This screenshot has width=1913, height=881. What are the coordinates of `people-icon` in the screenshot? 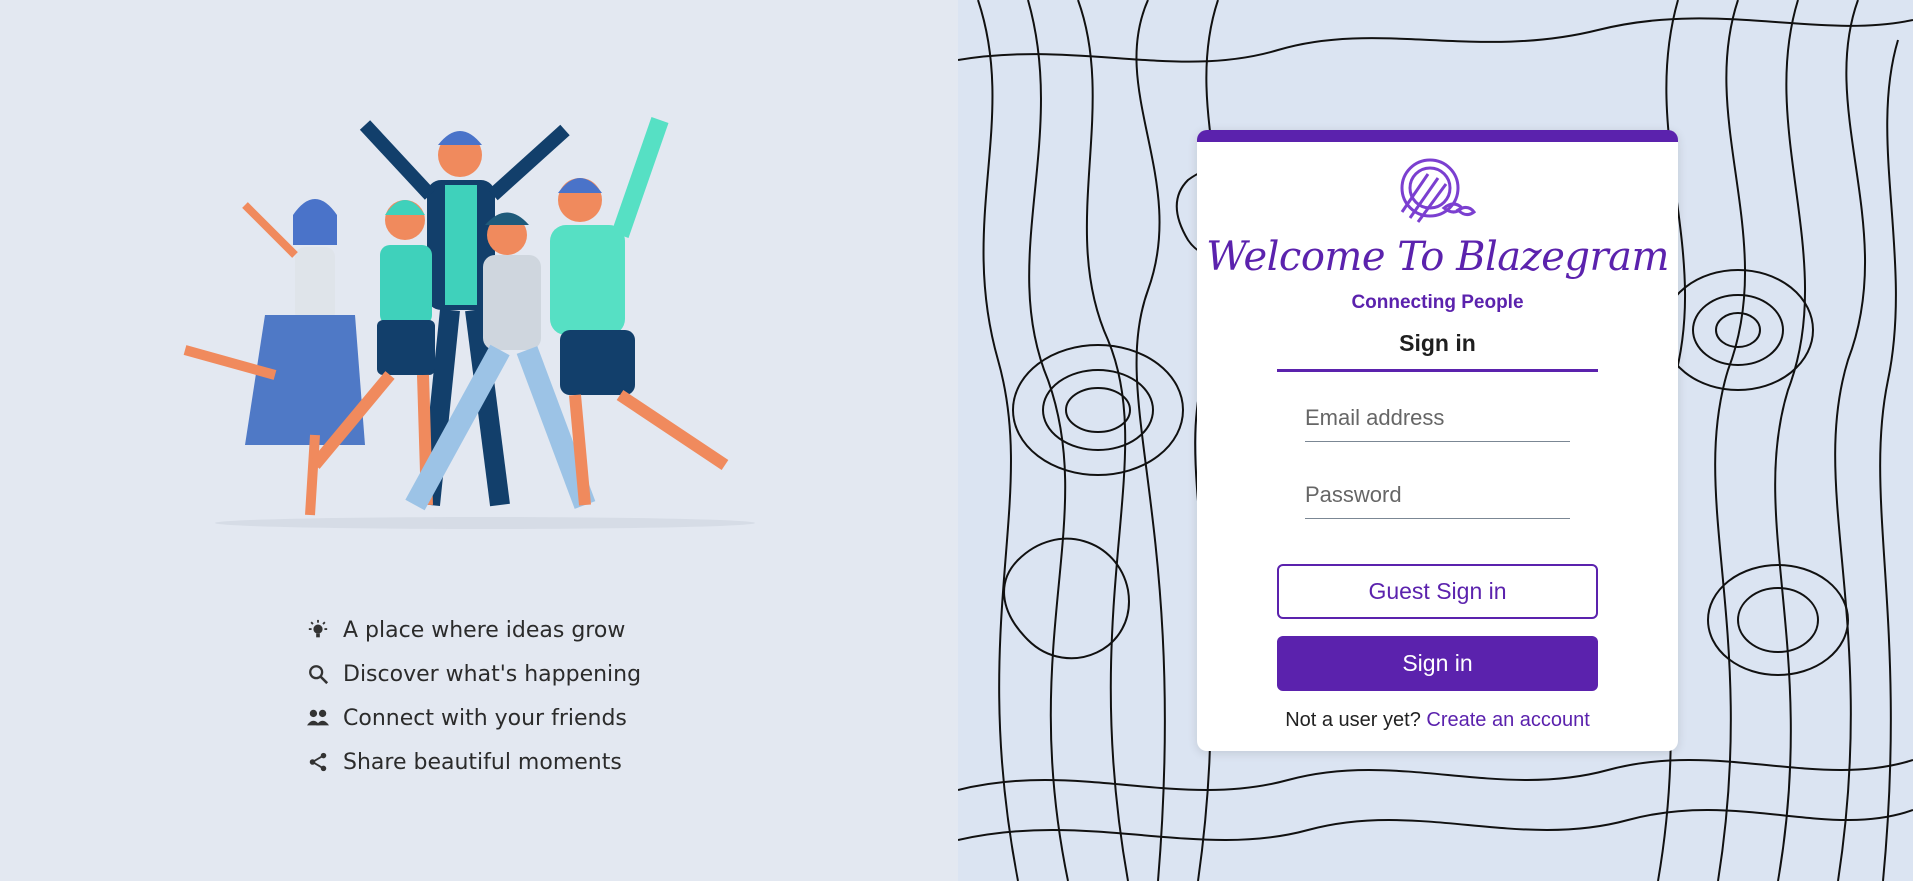 It's located at (318, 718).